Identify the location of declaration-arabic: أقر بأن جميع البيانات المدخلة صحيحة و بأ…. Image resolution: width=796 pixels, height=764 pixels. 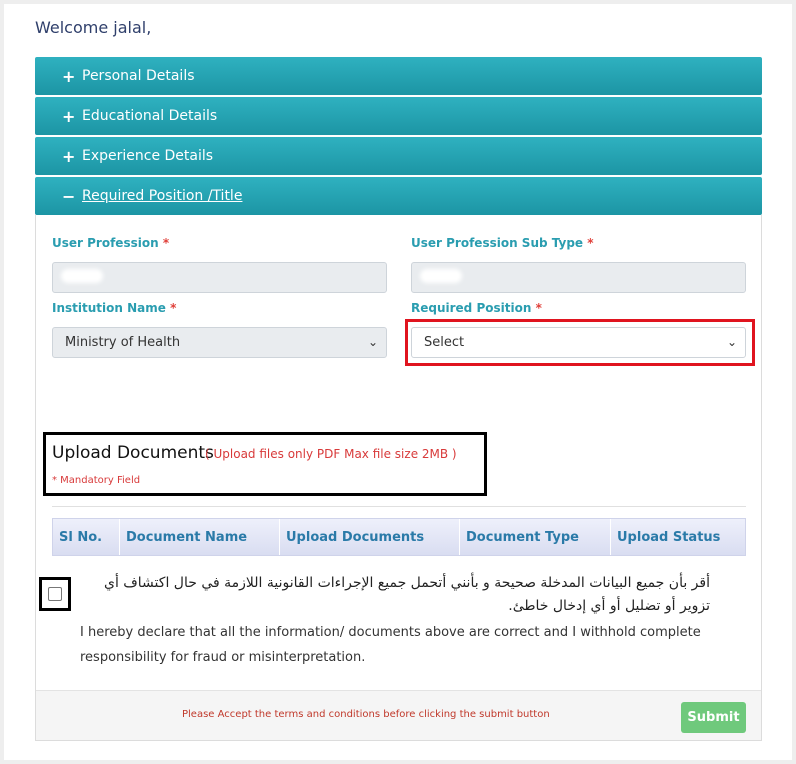
(406, 594).